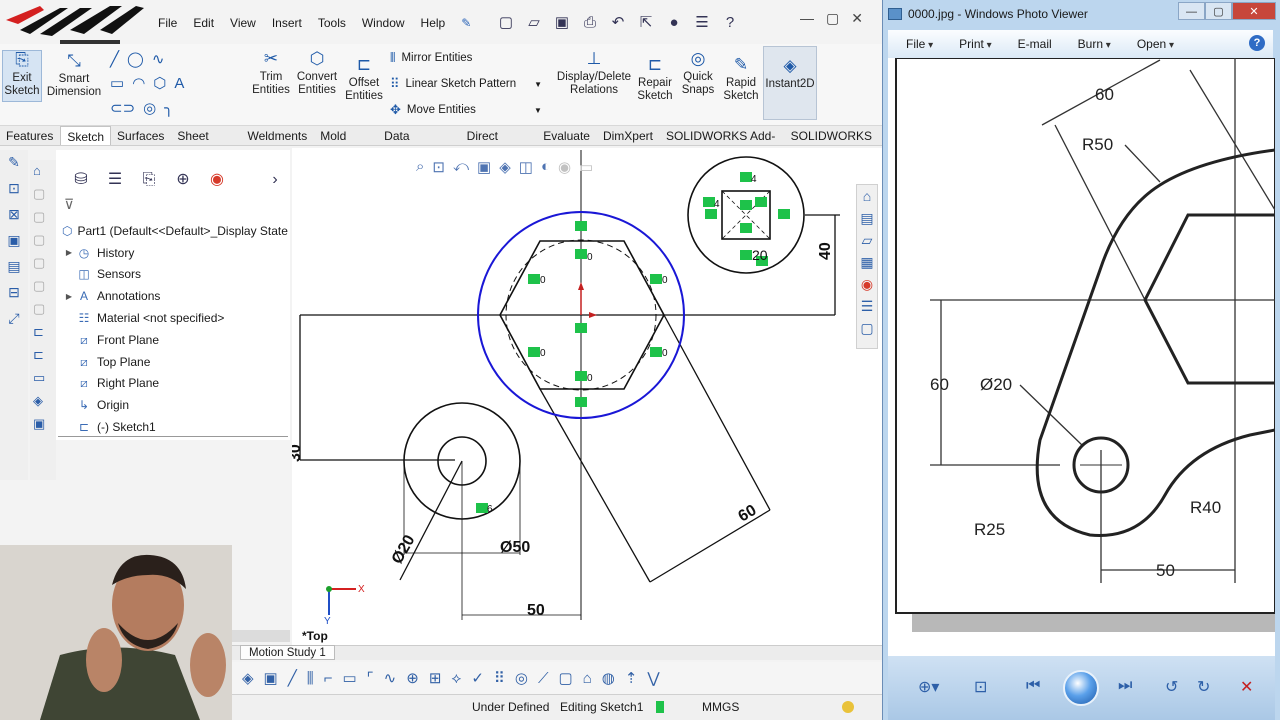  I want to click on toolbar-icon: ⇡, so click(631, 678).